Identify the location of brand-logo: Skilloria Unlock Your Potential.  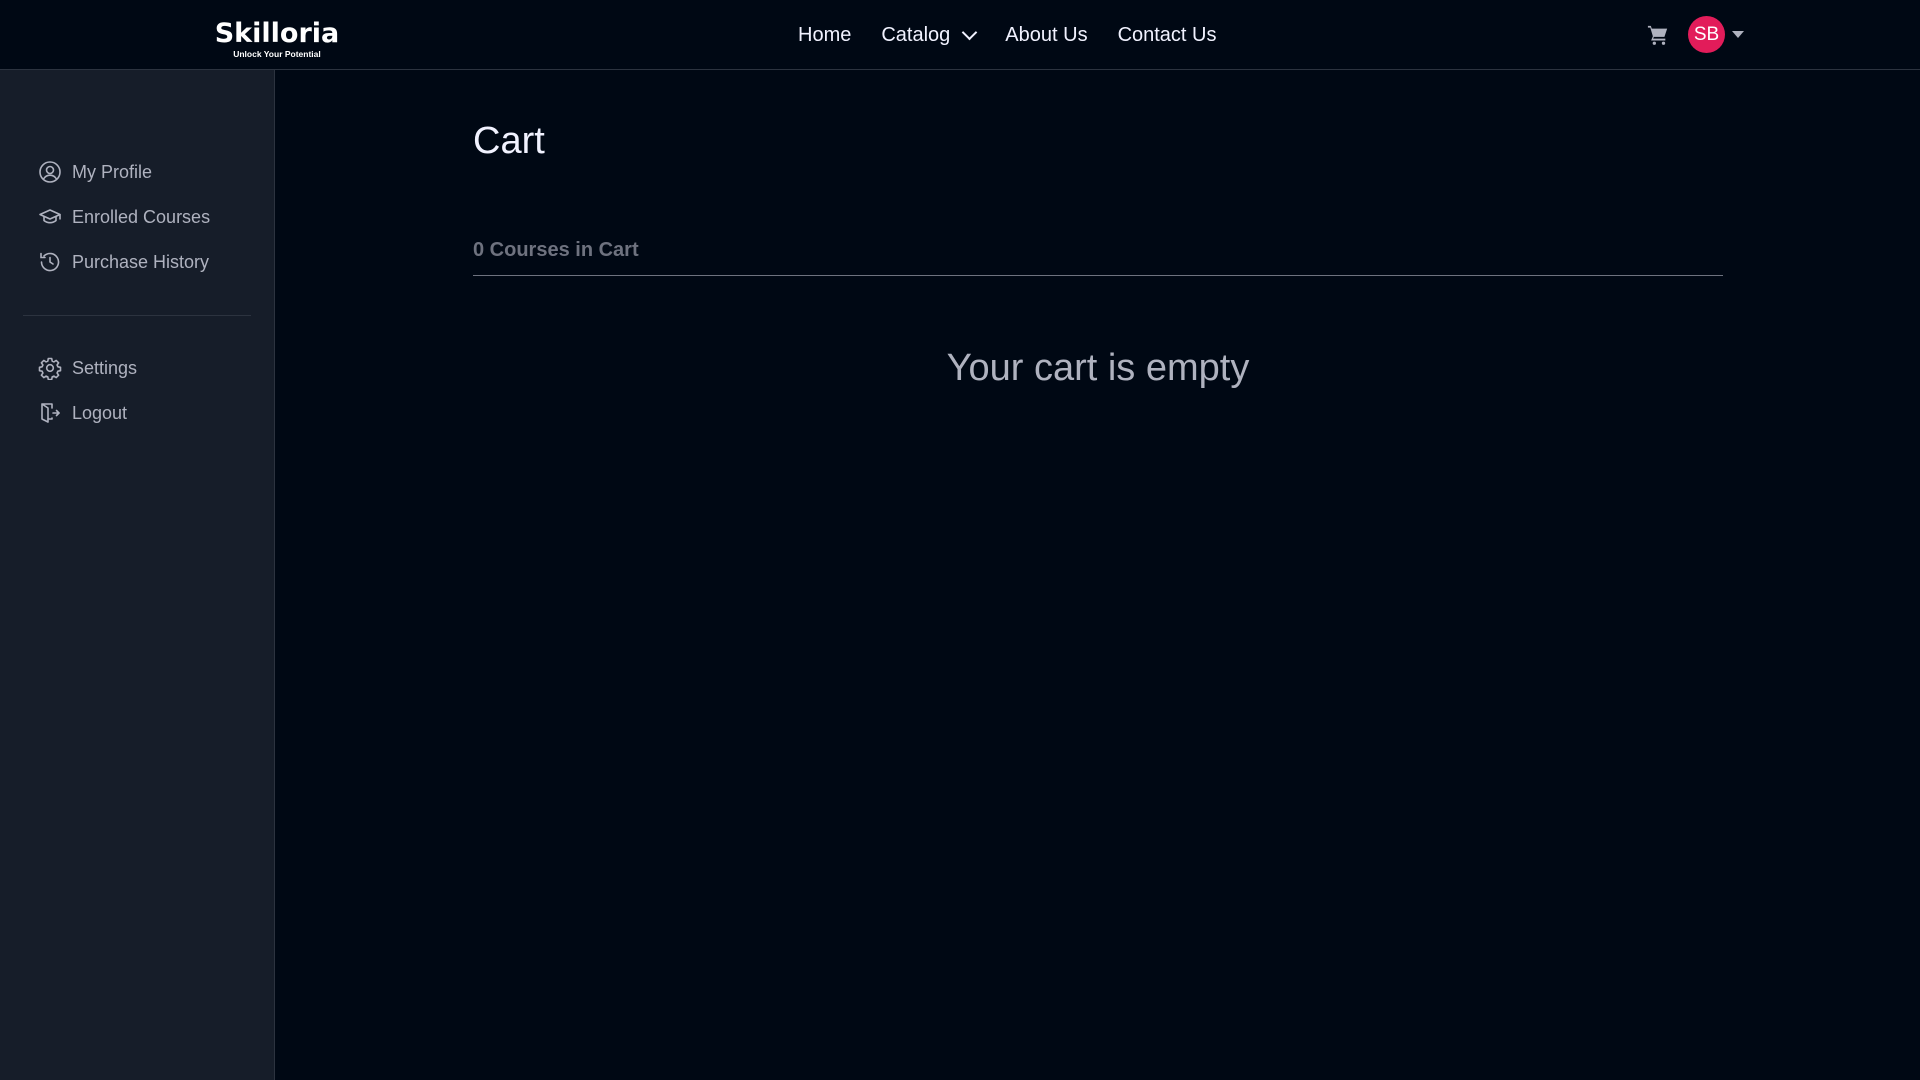
(277, 41).